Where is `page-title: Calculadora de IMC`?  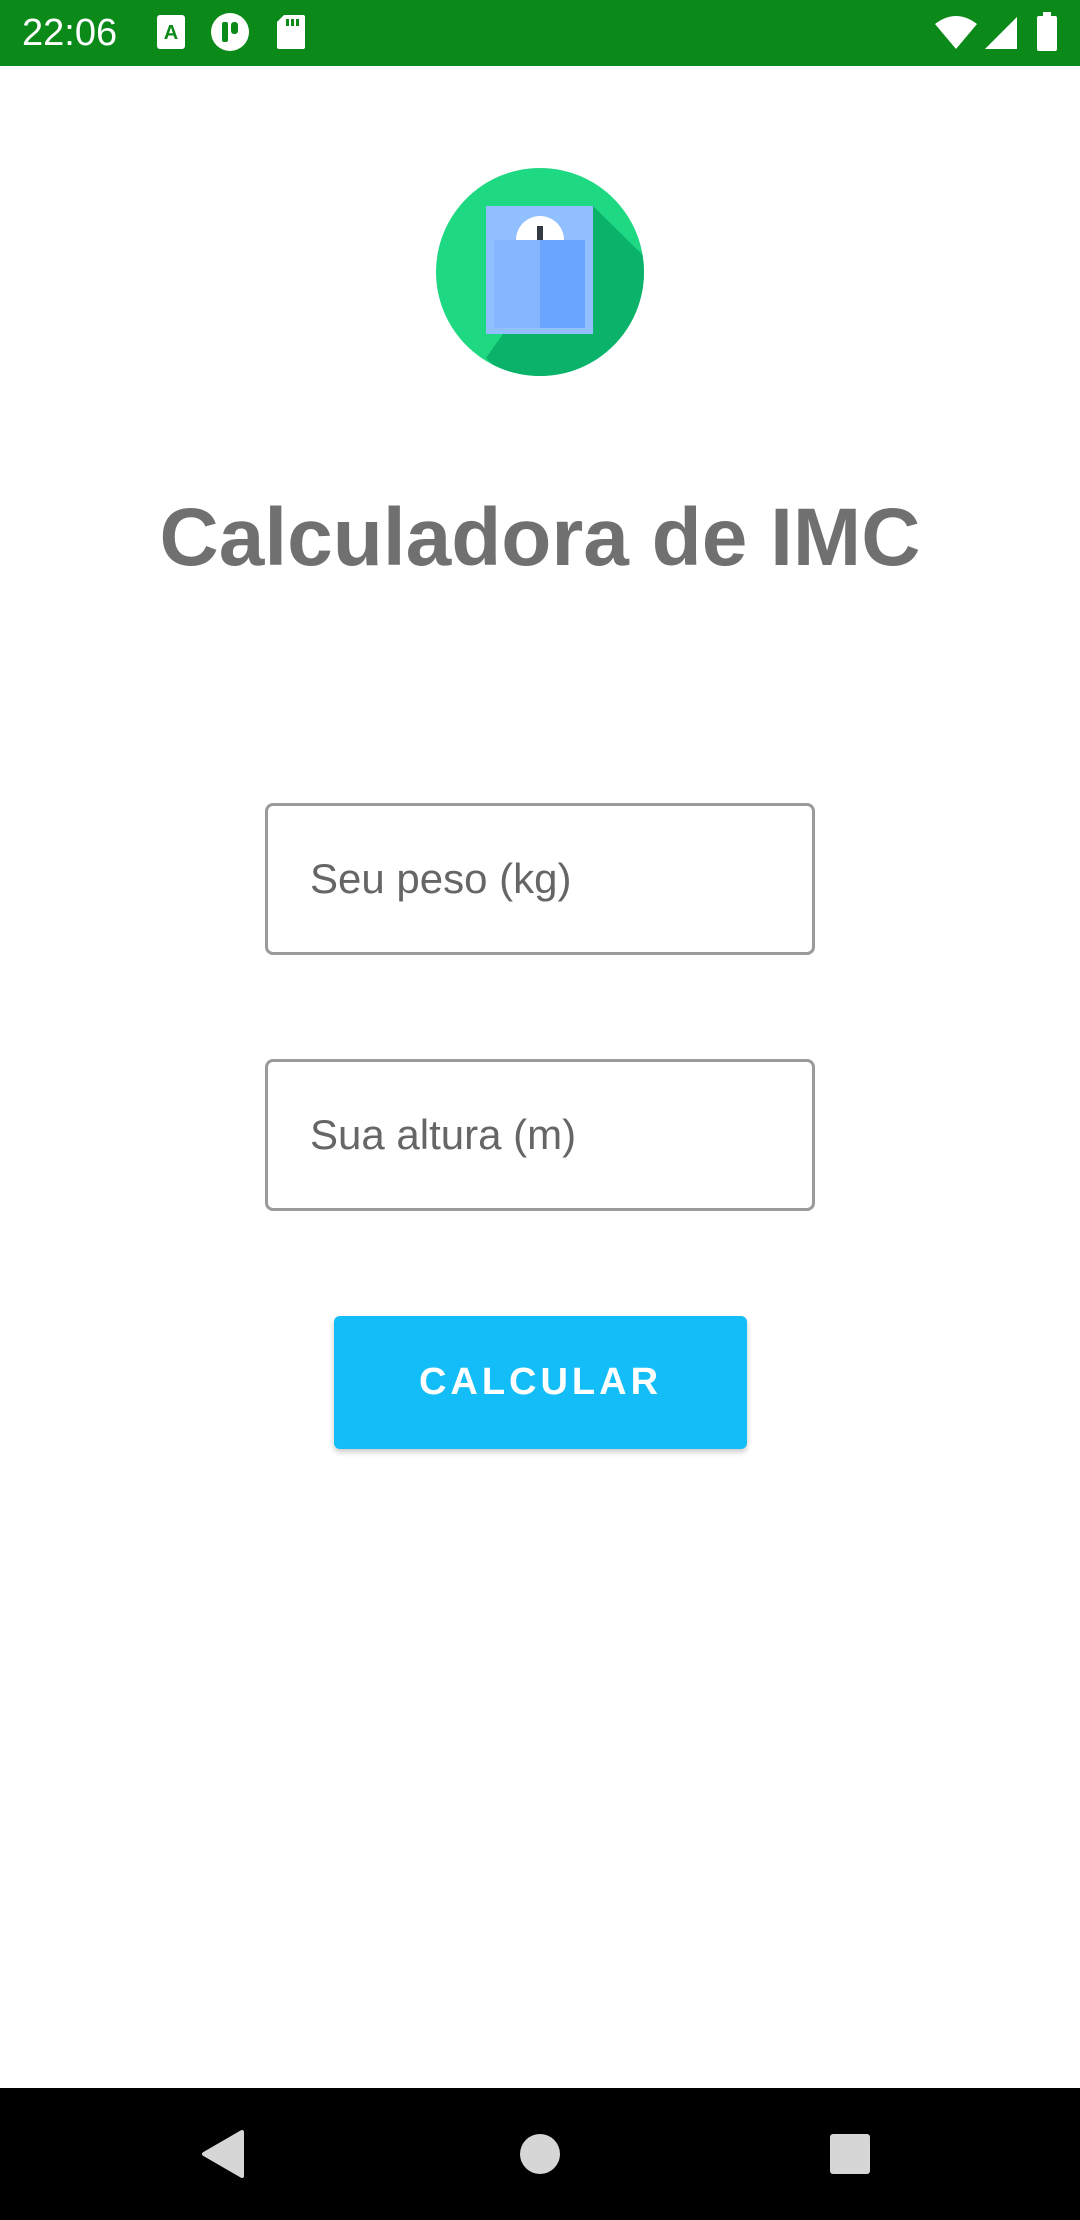 page-title: Calculadora de IMC is located at coordinates (540, 537).